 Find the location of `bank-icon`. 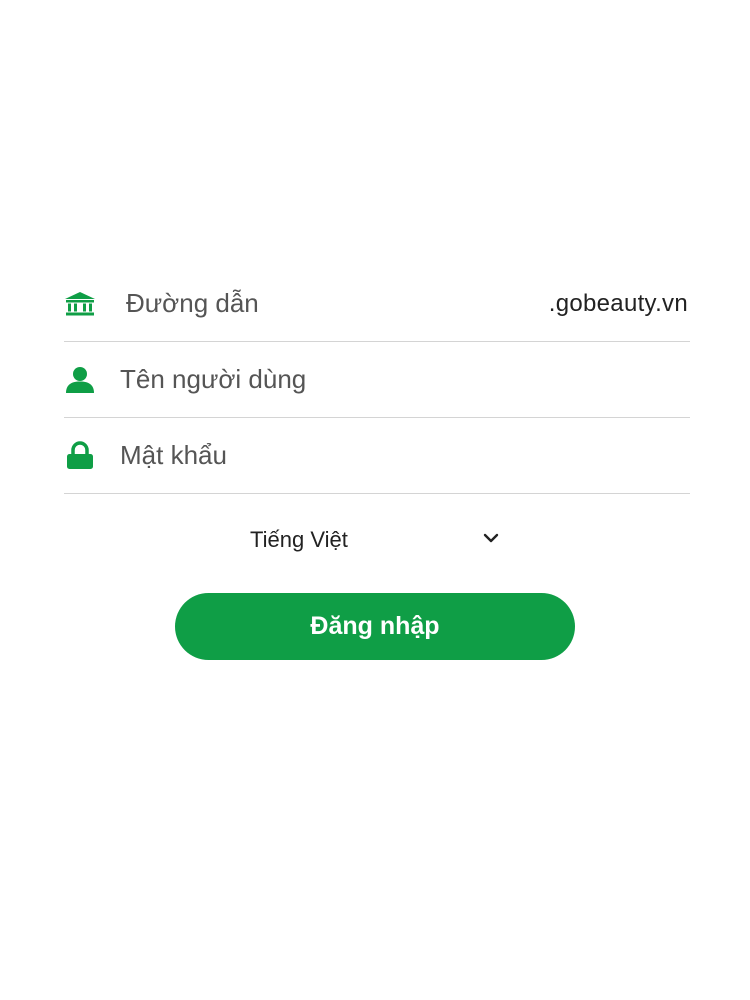

bank-icon is located at coordinates (80, 304).